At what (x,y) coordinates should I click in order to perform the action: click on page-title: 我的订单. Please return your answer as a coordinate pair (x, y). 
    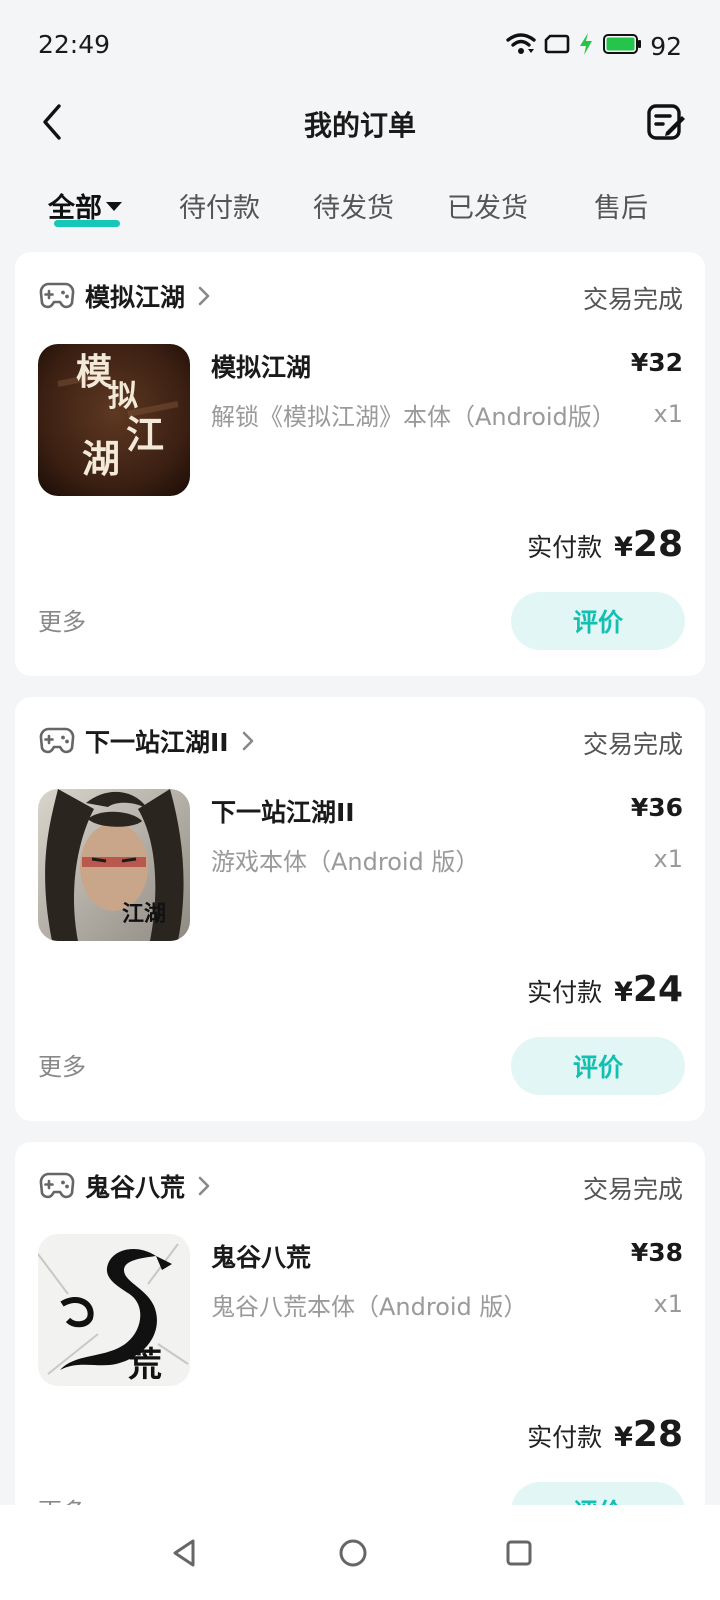
    Looking at the image, I should click on (359, 125).